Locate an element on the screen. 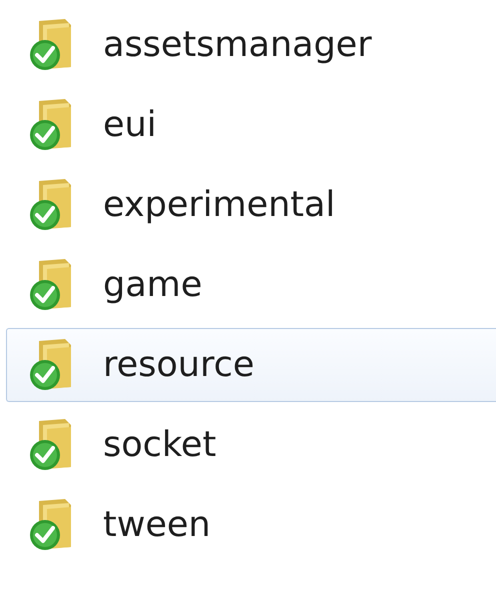 Image resolution: width=496 pixels, height=610 pixels. folder-name: resource is located at coordinates (178, 365).